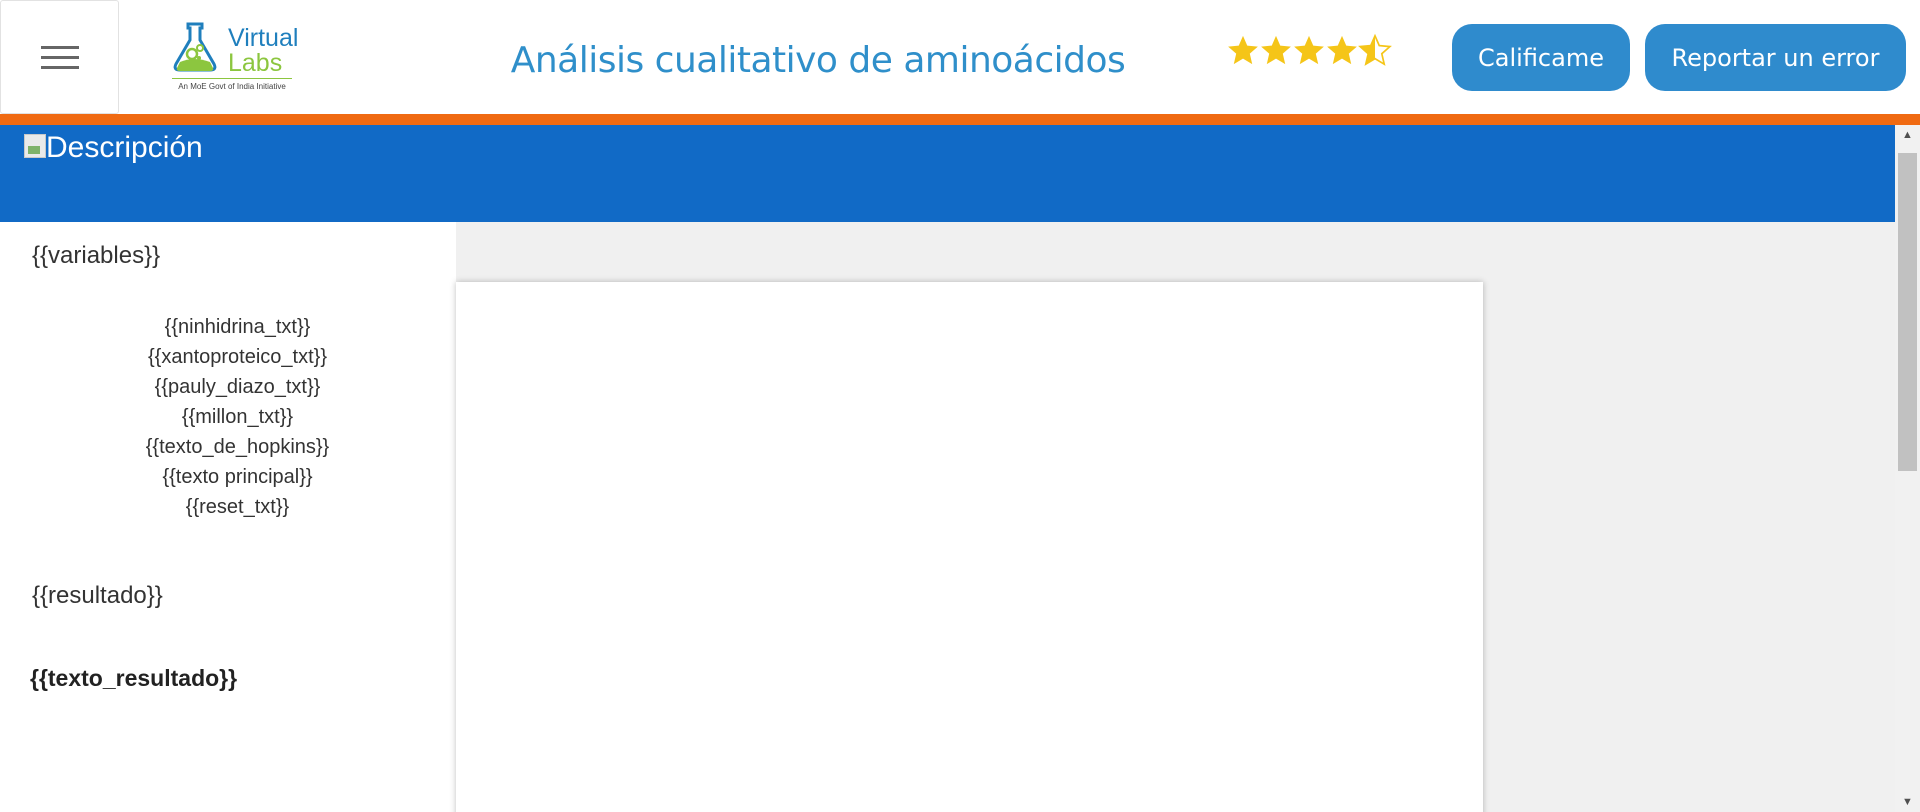 The image size is (1920, 812). What do you see at coordinates (263, 38) in the screenshot?
I see `logo-text-virtual: Virtual` at bounding box center [263, 38].